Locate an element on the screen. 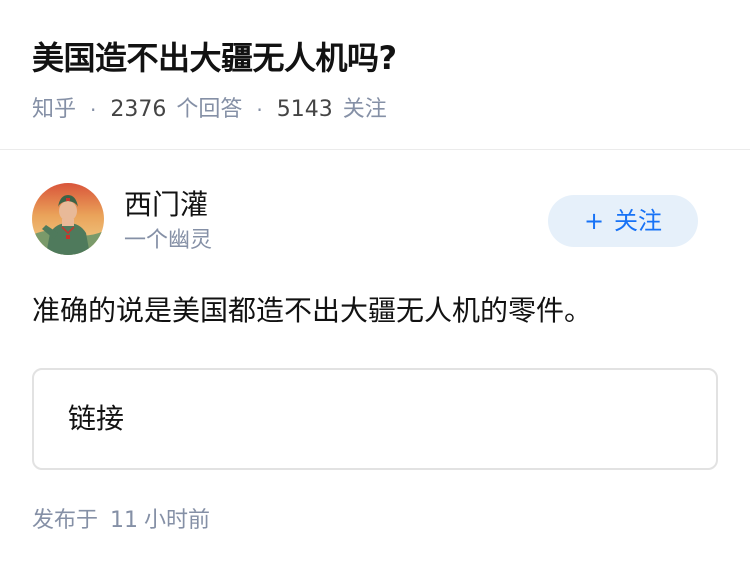 The width and height of the screenshot is (750, 572). plus-icon: + is located at coordinates (594, 221).